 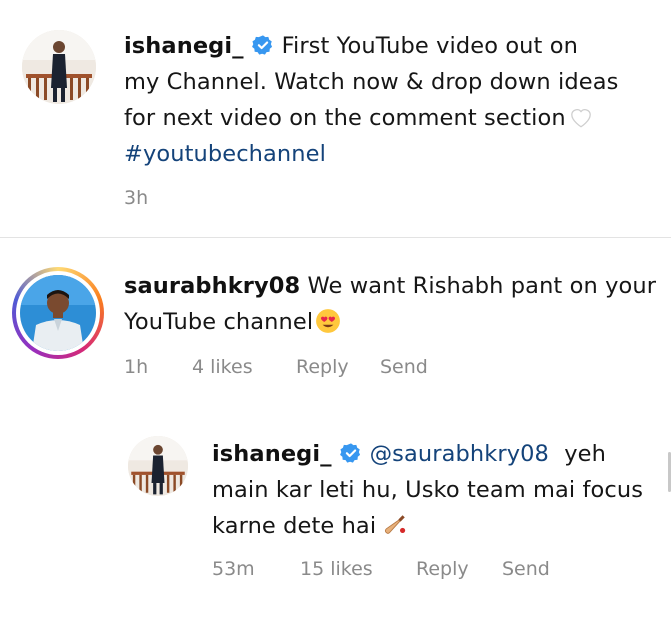 What do you see at coordinates (585, 454) in the screenshot?
I see `reply-line-1-suffix: yeh` at bounding box center [585, 454].